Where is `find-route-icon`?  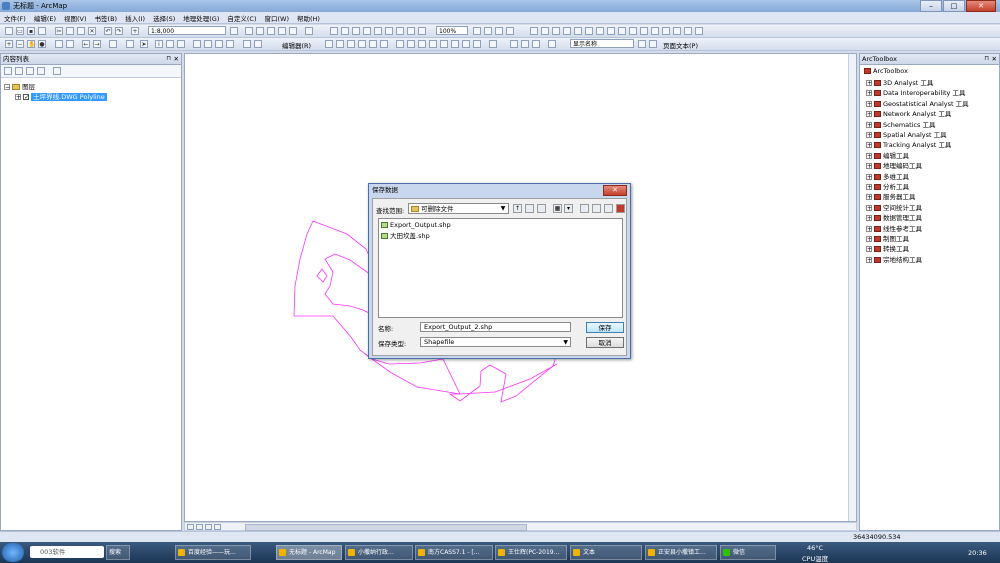 find-route-icon is located at coordinates (219, 44).